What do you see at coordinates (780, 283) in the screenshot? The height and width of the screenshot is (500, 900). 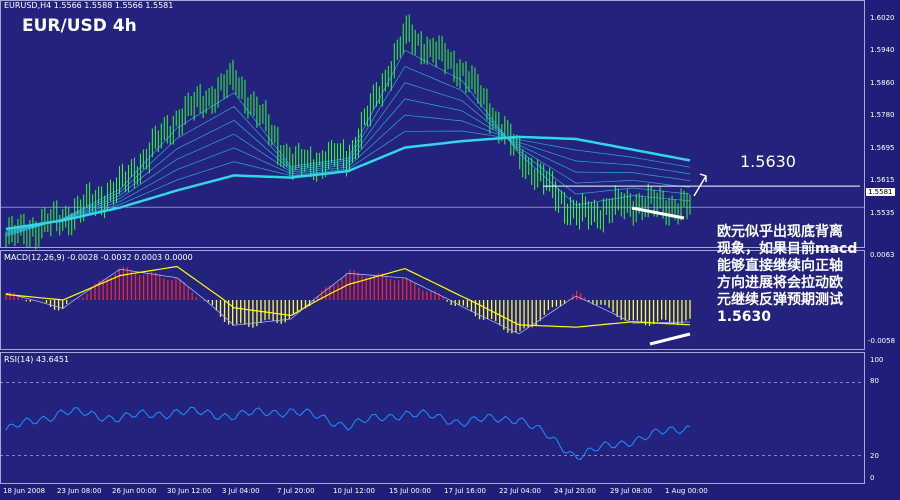 I see `annotation-line: 方向进展将会拉动欧` at bounding box center [780, 283].